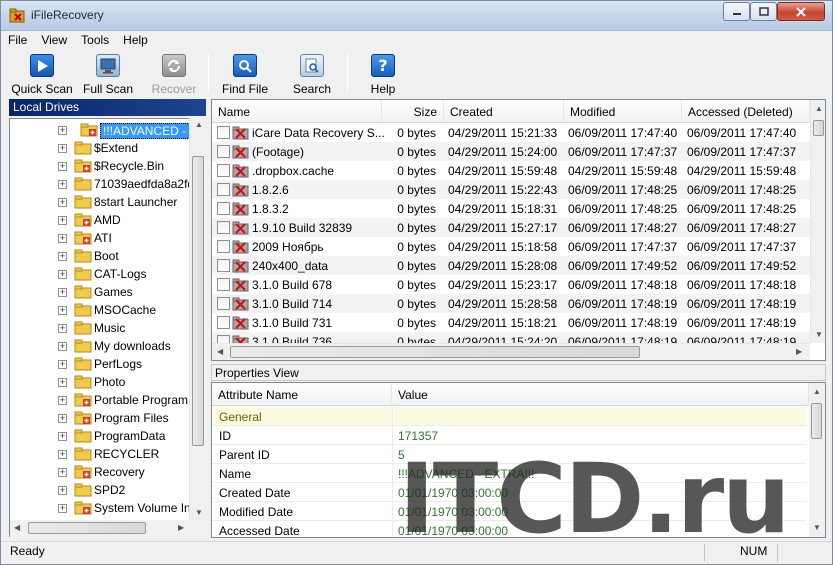 This screenshot has height=565, width=833. What do you see at coordinates (817, 460) in the screenshot?
I see `properties-vertical-scrollbar: ▲ ▼` at bounding box center [817, 460].